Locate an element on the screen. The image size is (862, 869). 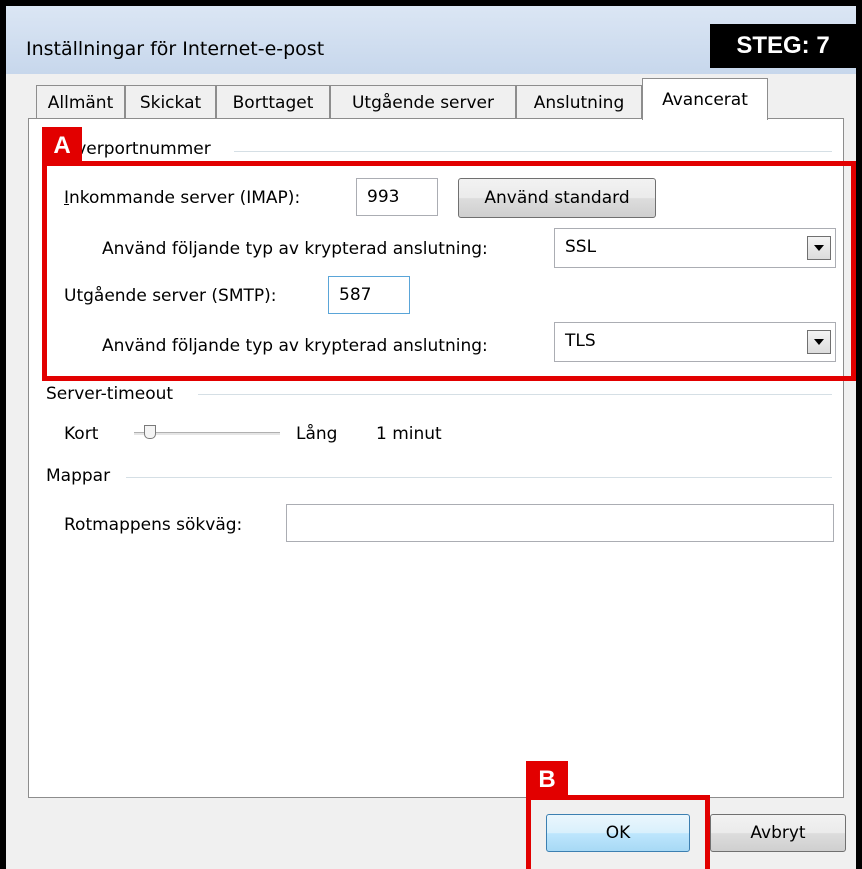
timeout-long-label: Lång is located at coordinates (317, 434).